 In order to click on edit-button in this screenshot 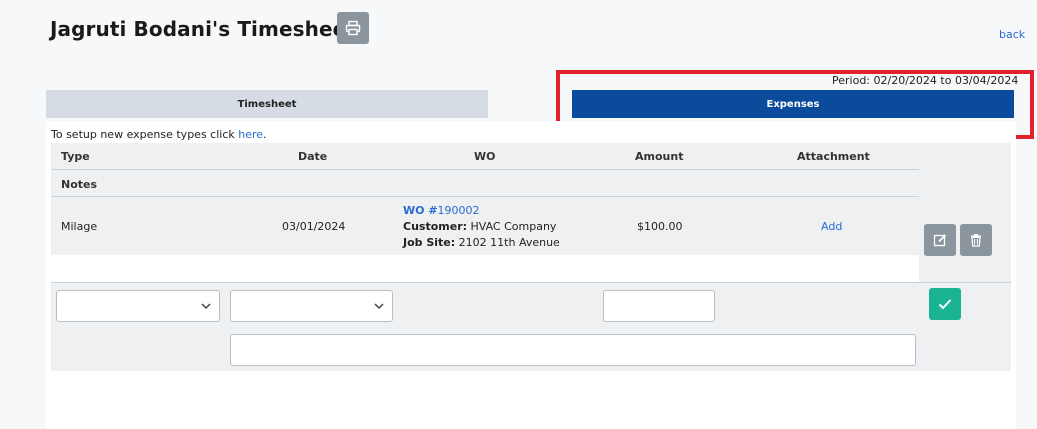, I will do `click(940, 240)`.